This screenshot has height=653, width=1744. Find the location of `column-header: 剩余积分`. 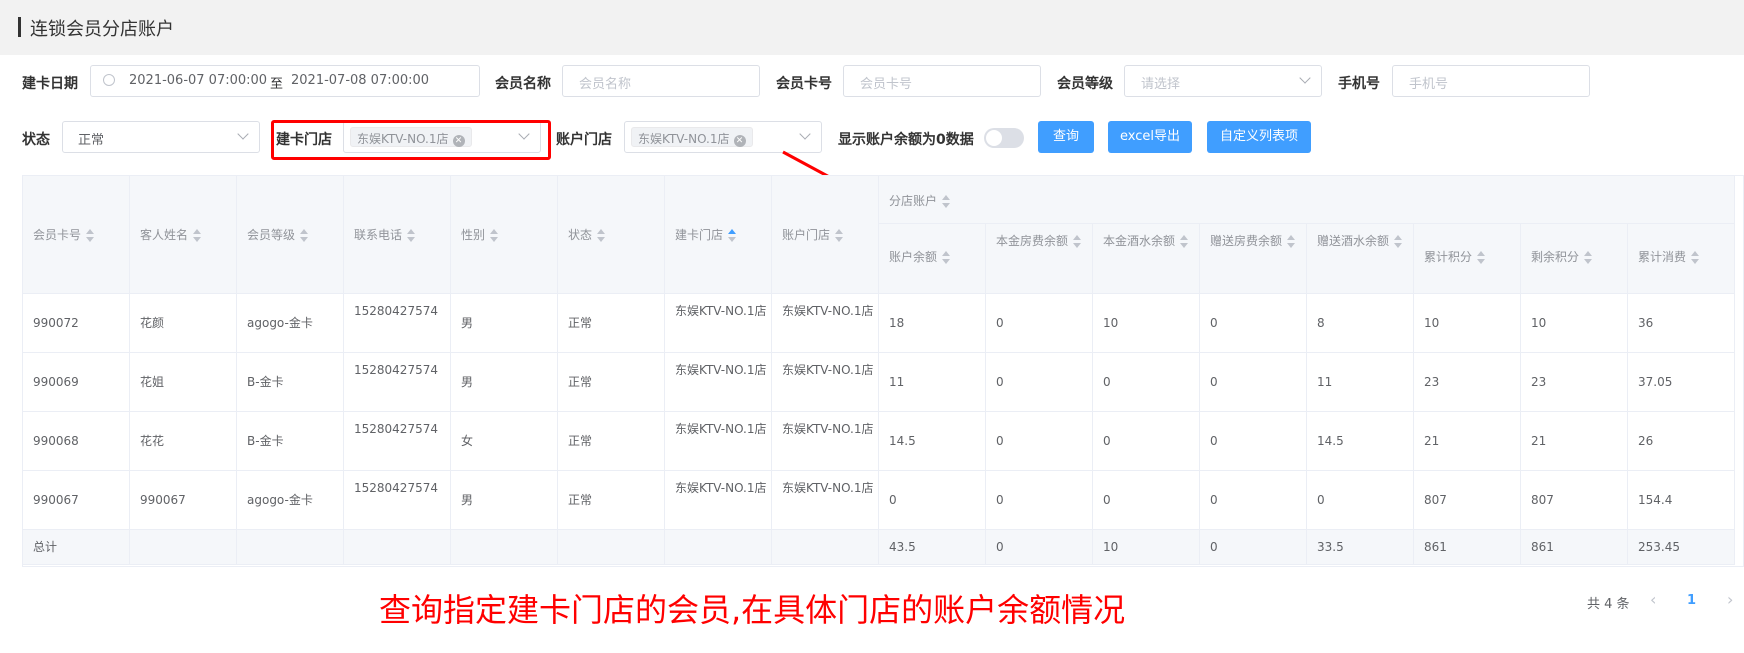

column-header: 剩余积分 is located at coordinates (1574, 259).